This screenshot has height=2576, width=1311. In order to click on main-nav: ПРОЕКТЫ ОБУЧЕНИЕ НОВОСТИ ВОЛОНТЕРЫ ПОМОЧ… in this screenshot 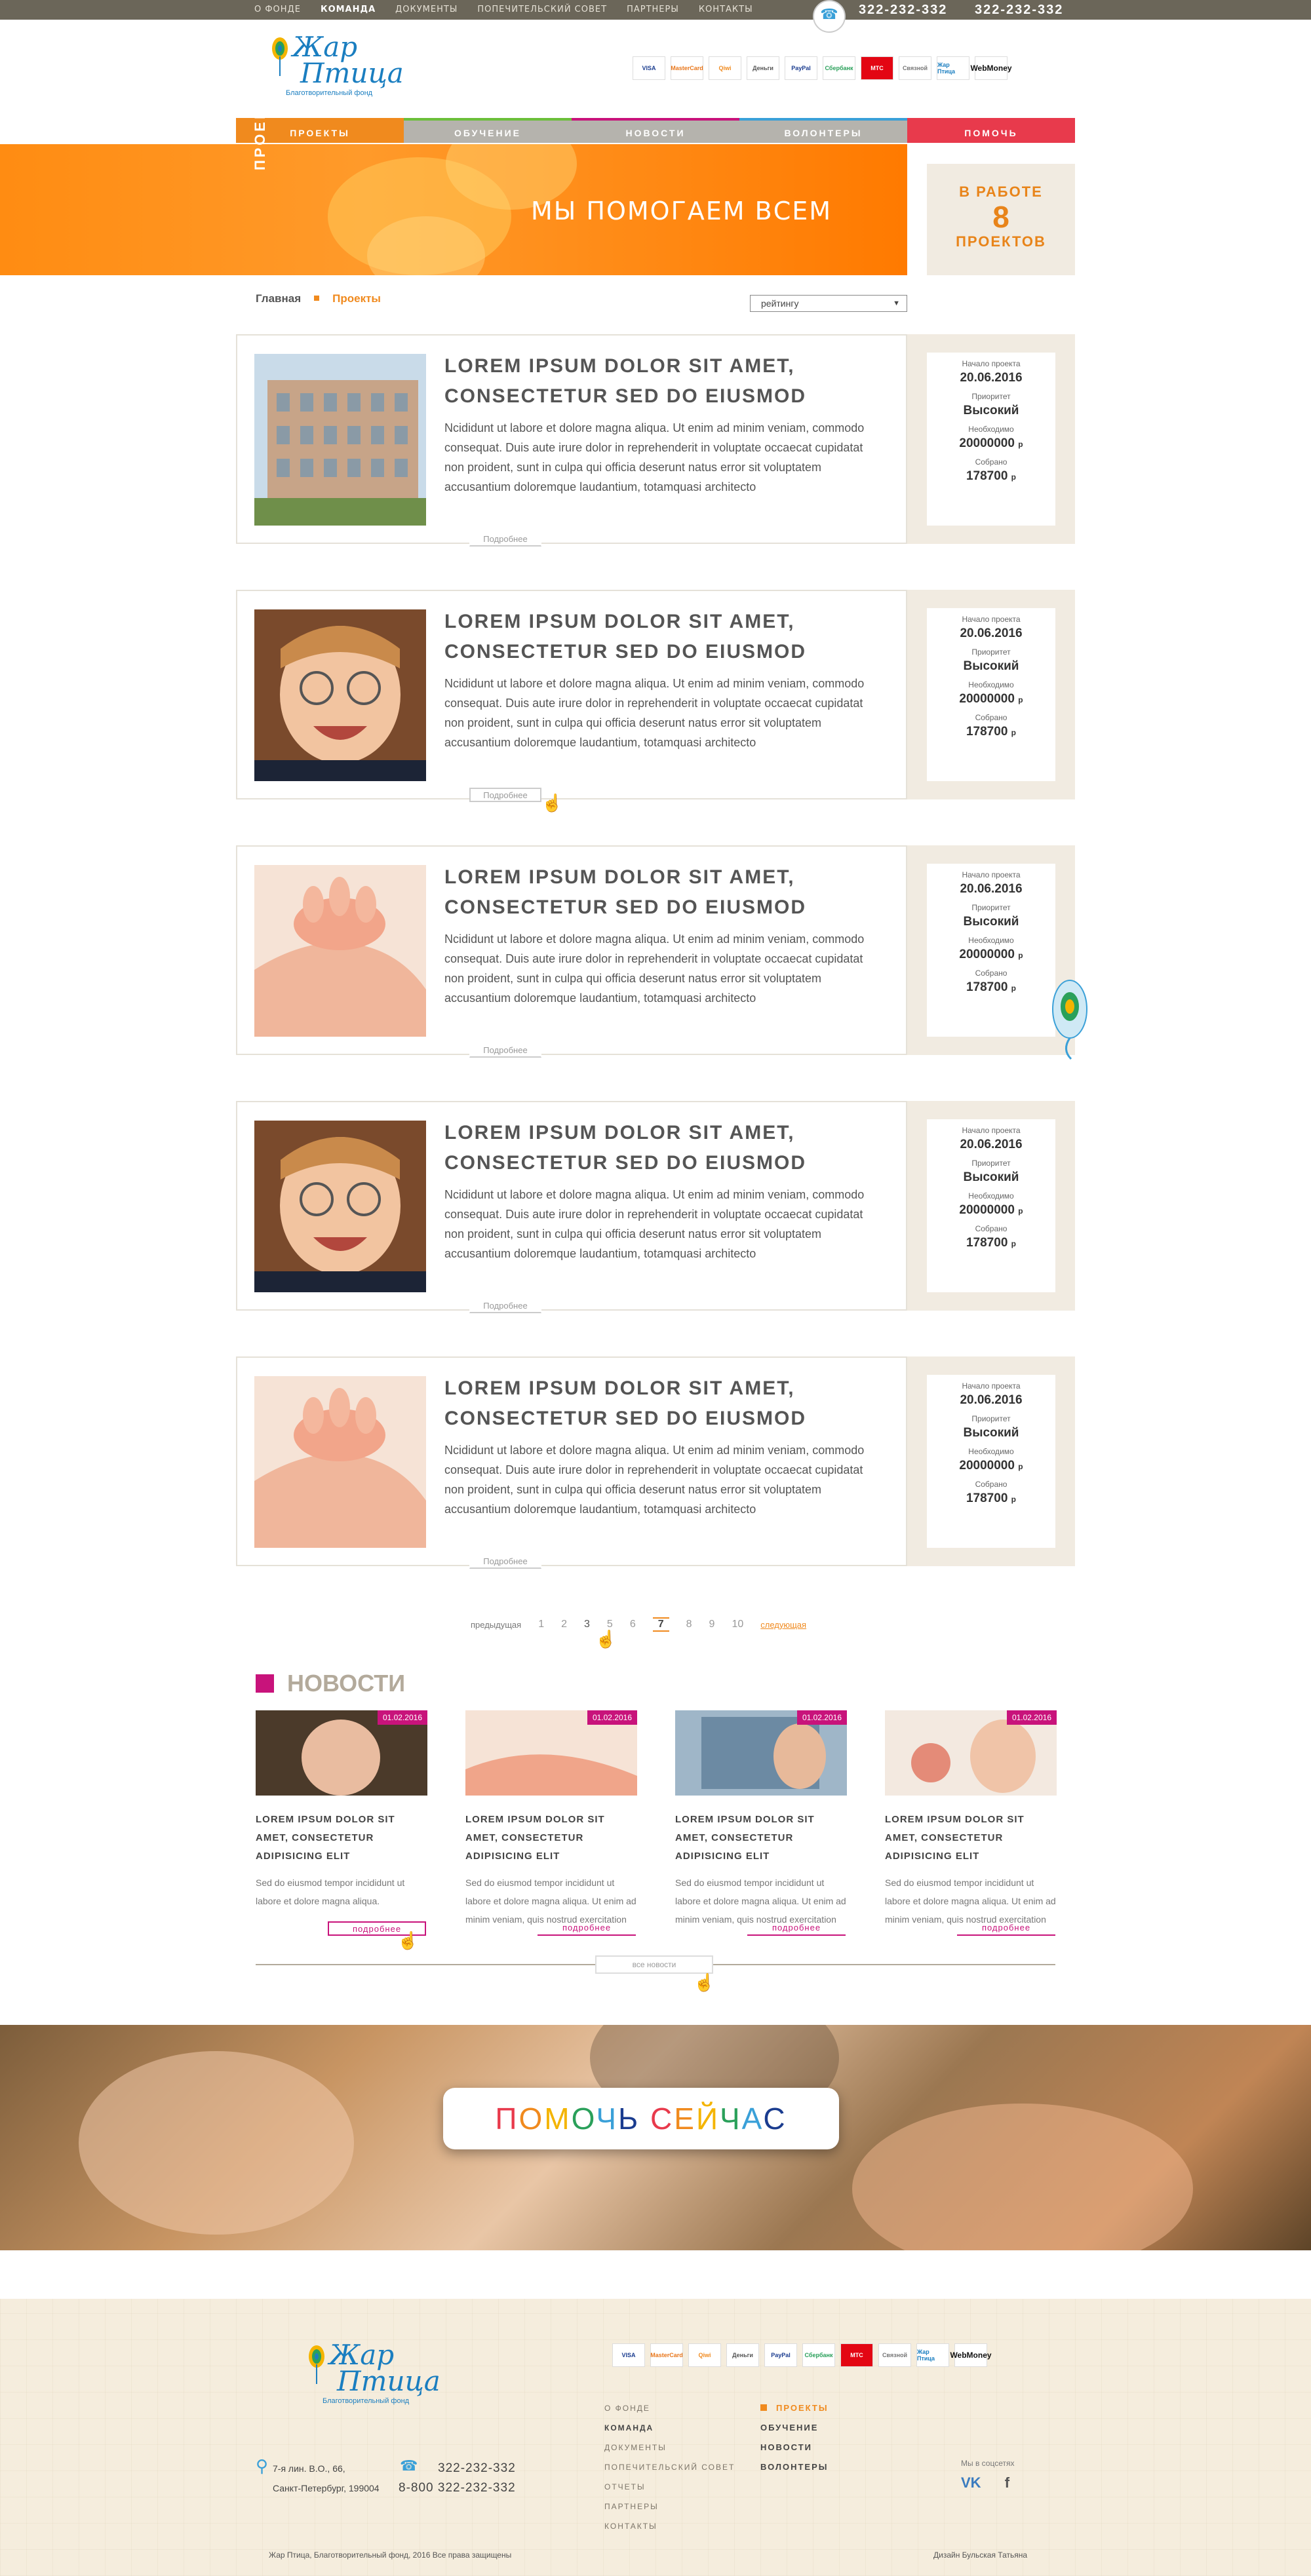, I will do `click(655, 130)`.